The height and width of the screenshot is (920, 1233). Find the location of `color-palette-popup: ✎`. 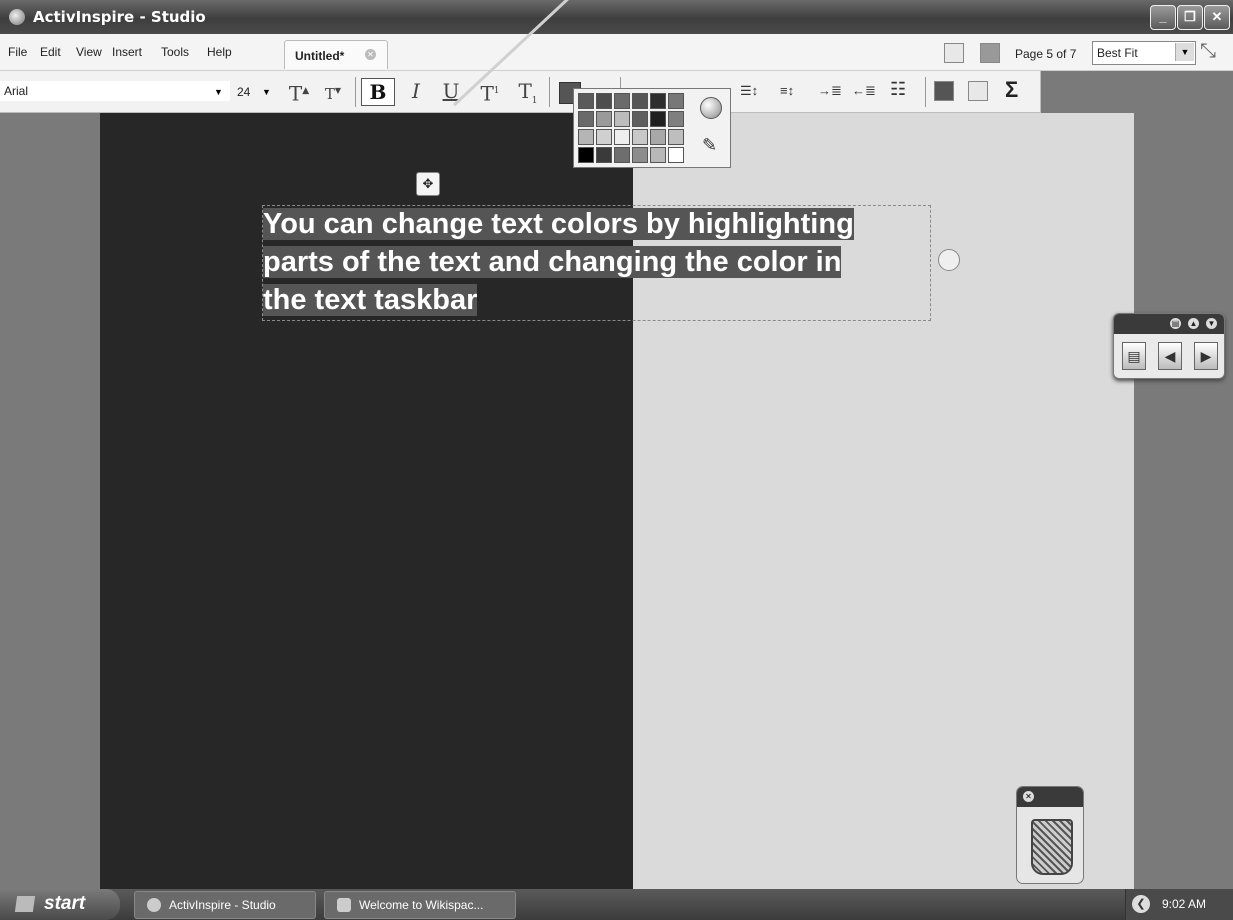

color-palette-popup: ✎ is located at coordinates (652, 128).